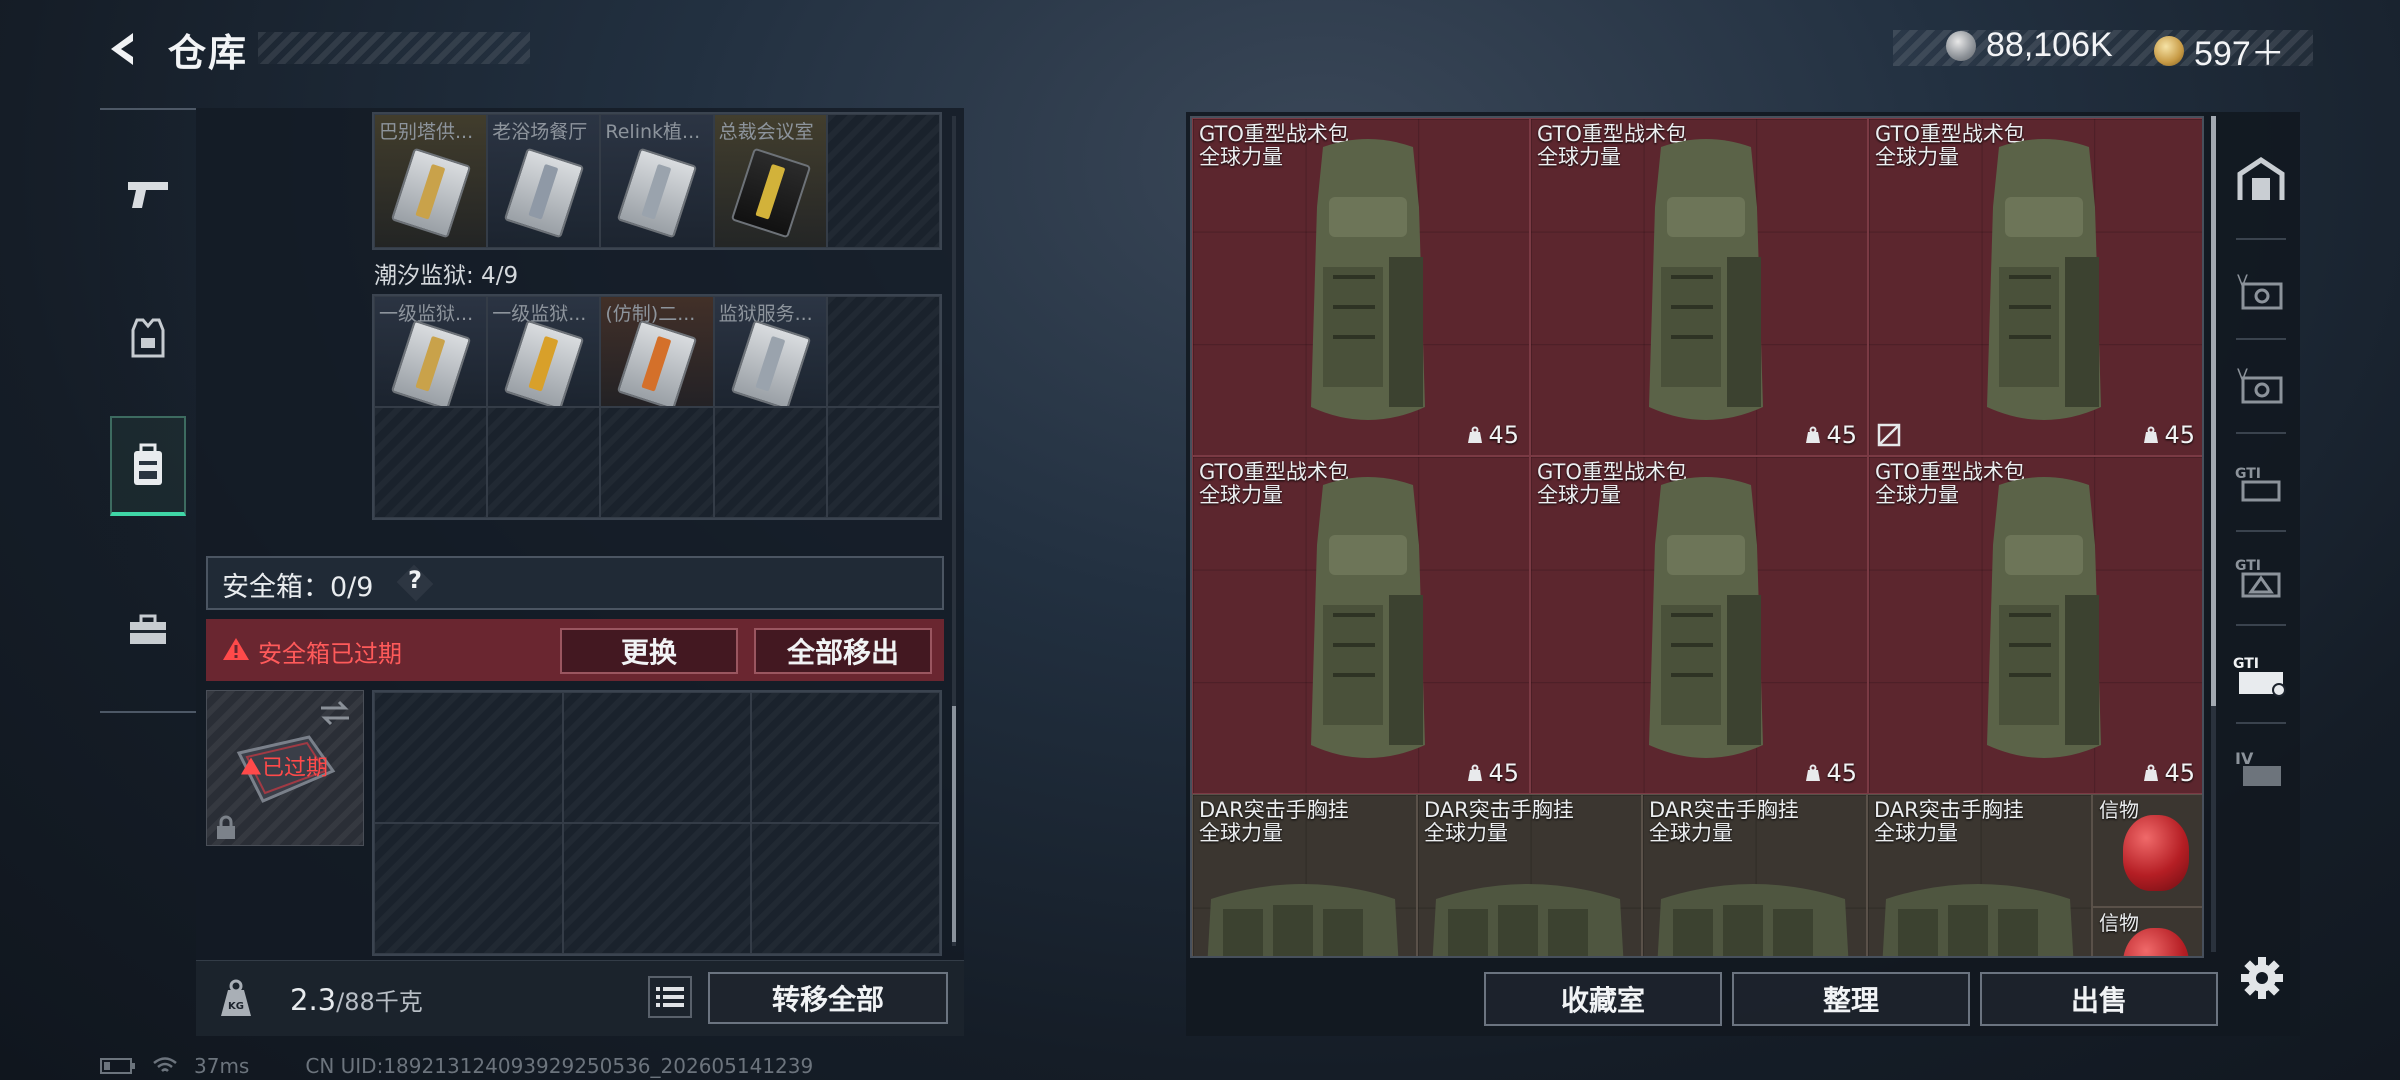 The height and width of the screenshot is (1080, 2400). Describe the element at coordinates (208, 53) in the screenshot. I see `page-title: 仓库` at that location.